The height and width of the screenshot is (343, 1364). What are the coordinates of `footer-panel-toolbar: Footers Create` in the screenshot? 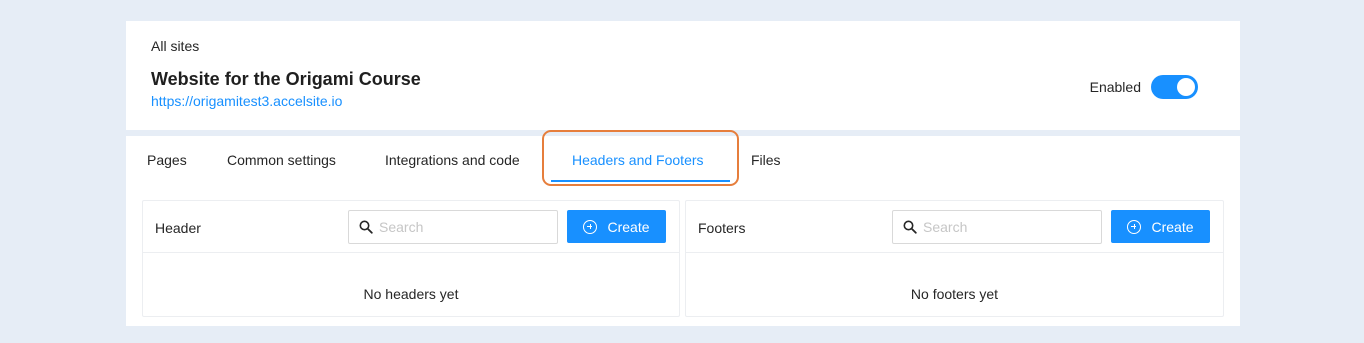 It's located at (954, 227).